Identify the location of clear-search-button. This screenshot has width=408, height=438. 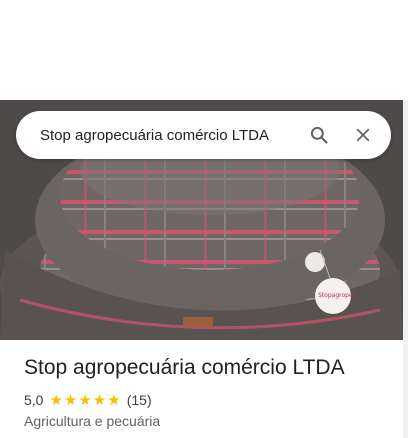
(363, 135).